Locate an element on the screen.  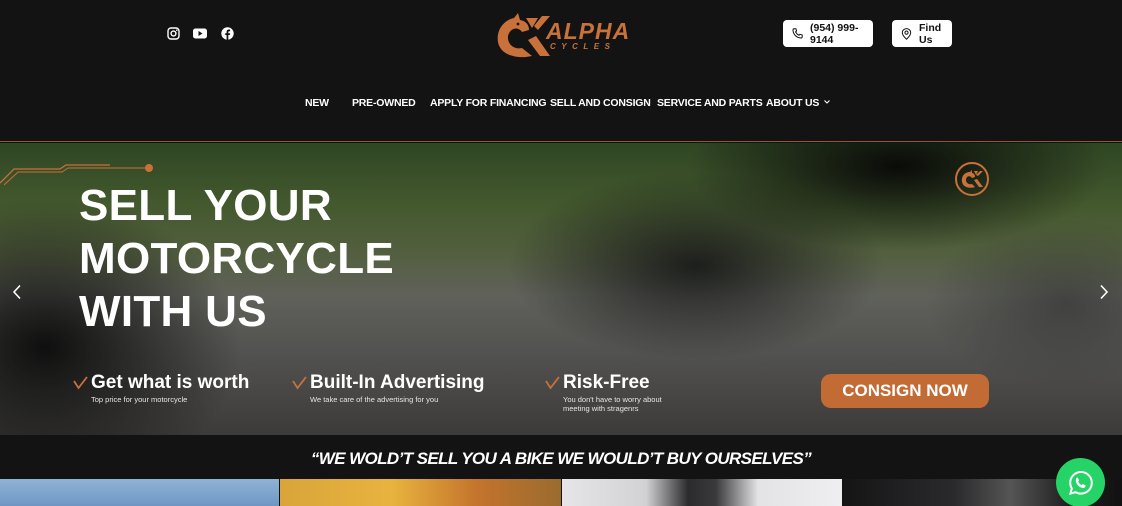
instagram-icon is located at coordinates (173, 33).